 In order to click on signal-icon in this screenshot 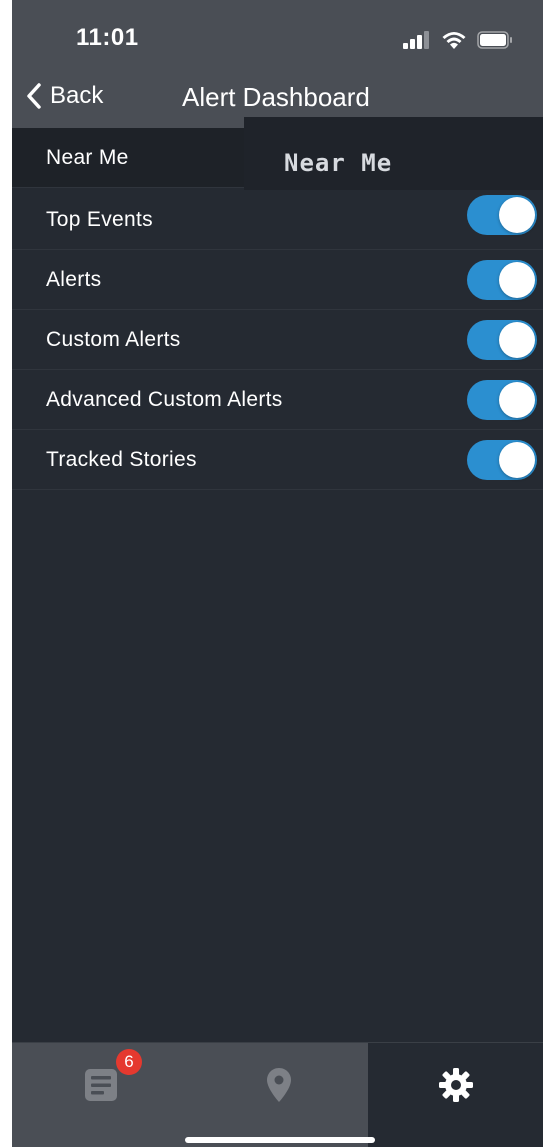, I will do `click(416, 40)`.